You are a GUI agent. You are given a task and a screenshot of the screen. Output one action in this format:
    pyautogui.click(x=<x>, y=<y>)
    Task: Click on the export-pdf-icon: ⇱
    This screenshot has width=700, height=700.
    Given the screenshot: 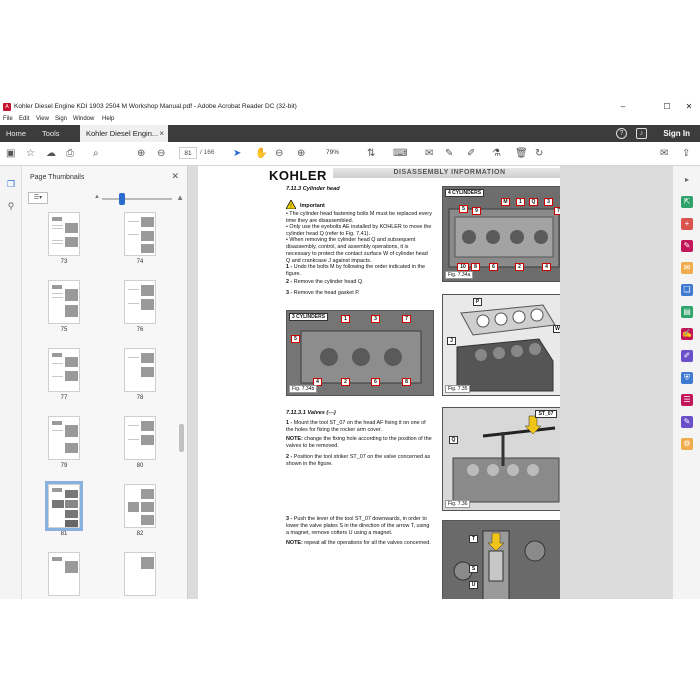 What is the action you would take?
    pyautogui.click(x=687, y=202)
    